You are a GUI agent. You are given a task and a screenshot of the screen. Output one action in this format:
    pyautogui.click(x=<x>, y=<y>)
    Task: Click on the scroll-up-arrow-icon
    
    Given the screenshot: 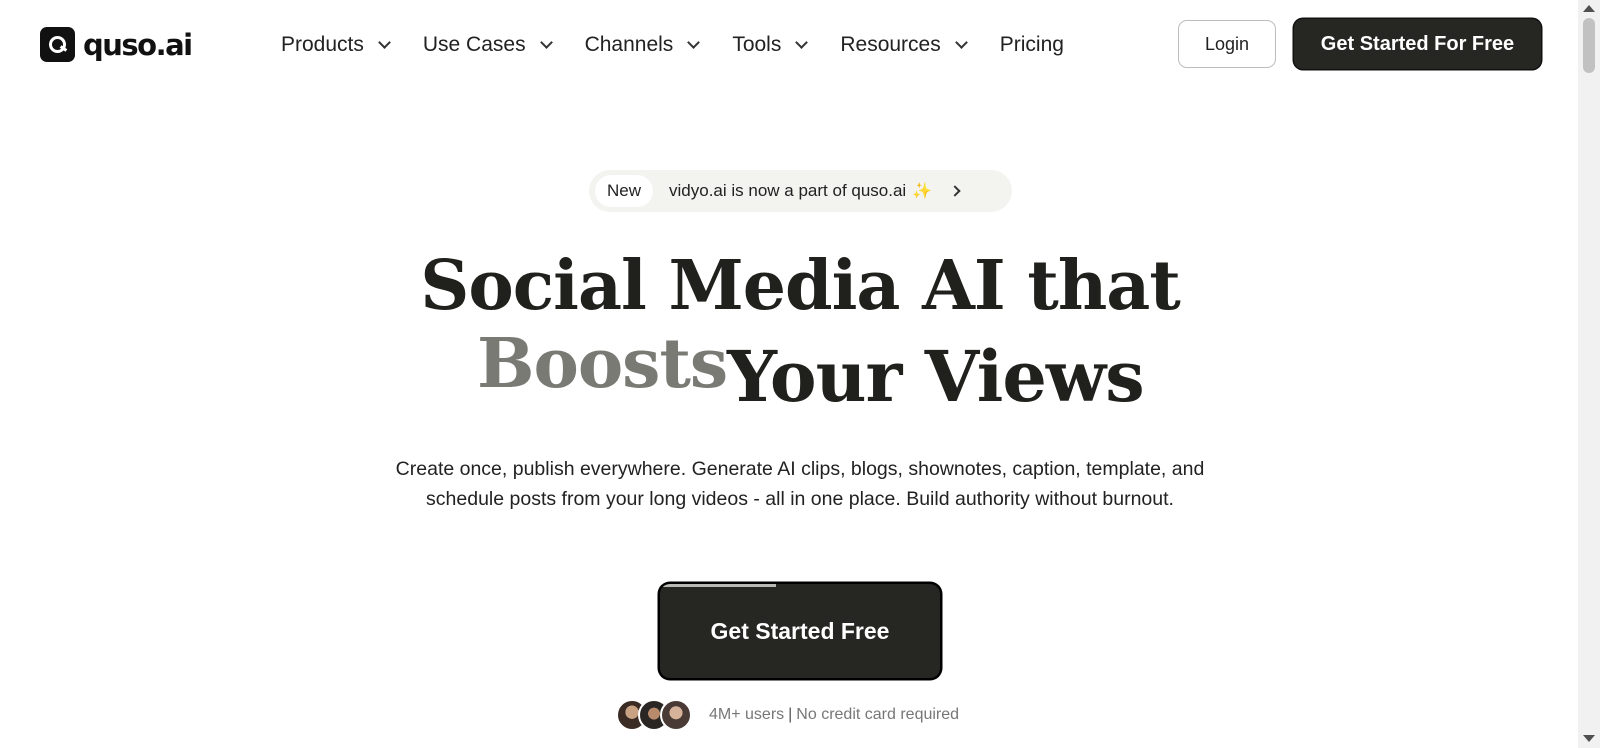 What is the action you would take?
    pyautogui.click(x=1589, y=8)
    